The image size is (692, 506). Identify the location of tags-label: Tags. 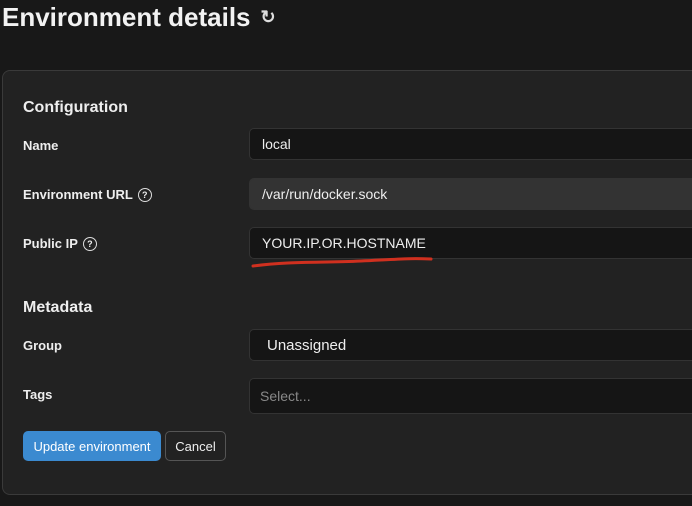
(37, 394).